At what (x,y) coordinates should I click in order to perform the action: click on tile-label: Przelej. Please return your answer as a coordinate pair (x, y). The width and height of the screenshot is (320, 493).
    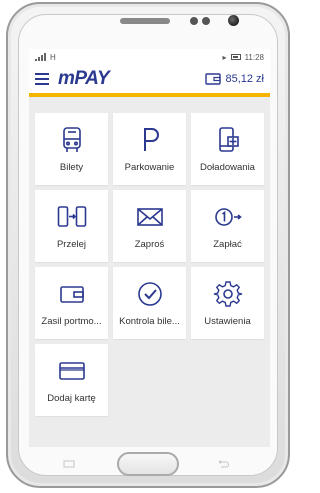
    Looking at the image, I should click on (71, 244).